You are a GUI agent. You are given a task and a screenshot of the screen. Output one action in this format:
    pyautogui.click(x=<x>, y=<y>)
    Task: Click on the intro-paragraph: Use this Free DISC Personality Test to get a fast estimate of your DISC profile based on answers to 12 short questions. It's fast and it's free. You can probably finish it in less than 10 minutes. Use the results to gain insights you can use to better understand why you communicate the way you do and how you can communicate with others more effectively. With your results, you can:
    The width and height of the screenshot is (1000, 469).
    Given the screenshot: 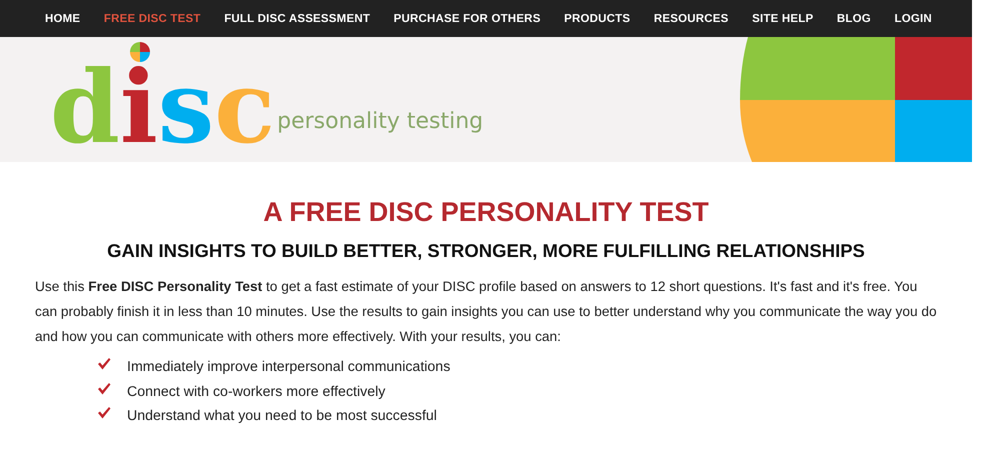 What is the action you would take?
    pyautogui.click(x=486, y=312)
    